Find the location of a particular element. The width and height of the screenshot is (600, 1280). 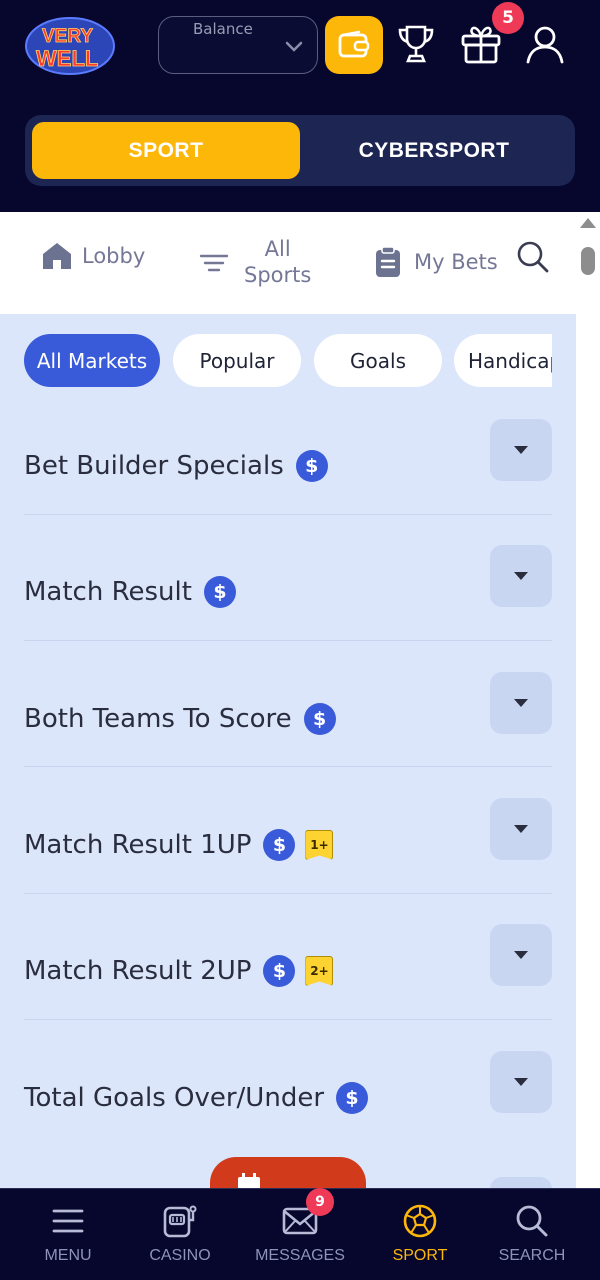

market-title: Total Goals Over/Under $ is located at coordinates (196, 1098).